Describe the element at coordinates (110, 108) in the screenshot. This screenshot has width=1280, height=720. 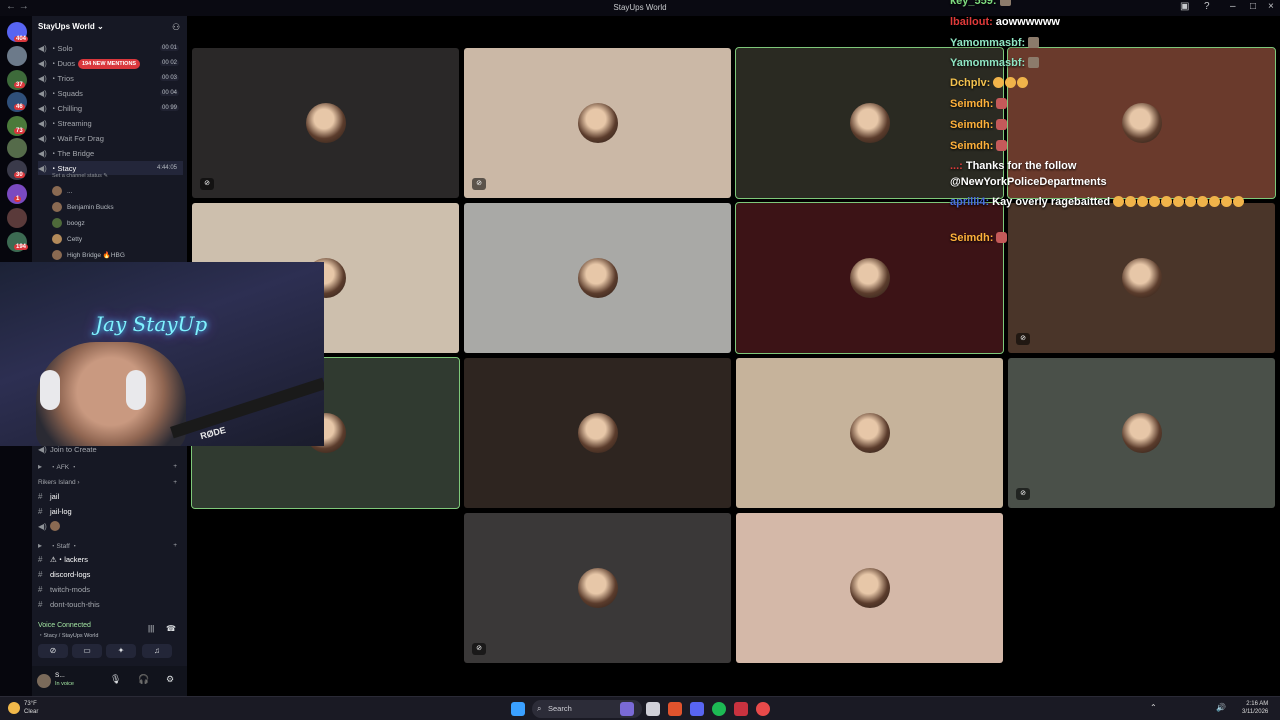
I see `voice-channel: ◀) ・Chilling 00 99` at that location.